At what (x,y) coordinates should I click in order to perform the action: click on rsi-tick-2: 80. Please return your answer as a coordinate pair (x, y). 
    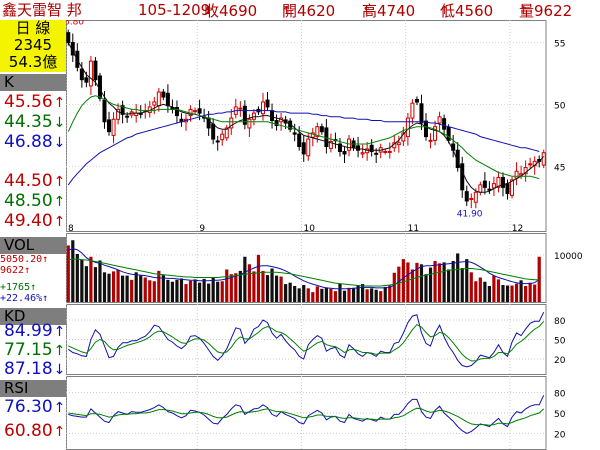
    Looking at the image, I should click on (560, 395).